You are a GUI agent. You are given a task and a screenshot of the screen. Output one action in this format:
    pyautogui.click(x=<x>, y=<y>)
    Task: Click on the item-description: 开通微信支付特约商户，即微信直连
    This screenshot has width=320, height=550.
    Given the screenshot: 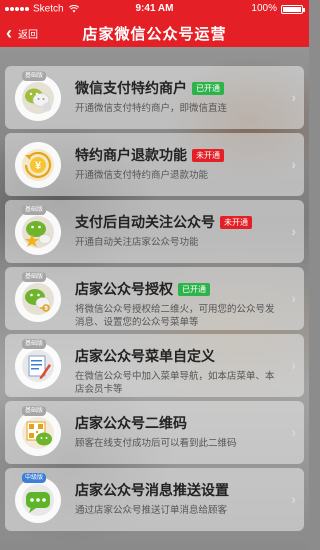 What is the action you would take?
    pyautogui.click(x=151, y=108)
    